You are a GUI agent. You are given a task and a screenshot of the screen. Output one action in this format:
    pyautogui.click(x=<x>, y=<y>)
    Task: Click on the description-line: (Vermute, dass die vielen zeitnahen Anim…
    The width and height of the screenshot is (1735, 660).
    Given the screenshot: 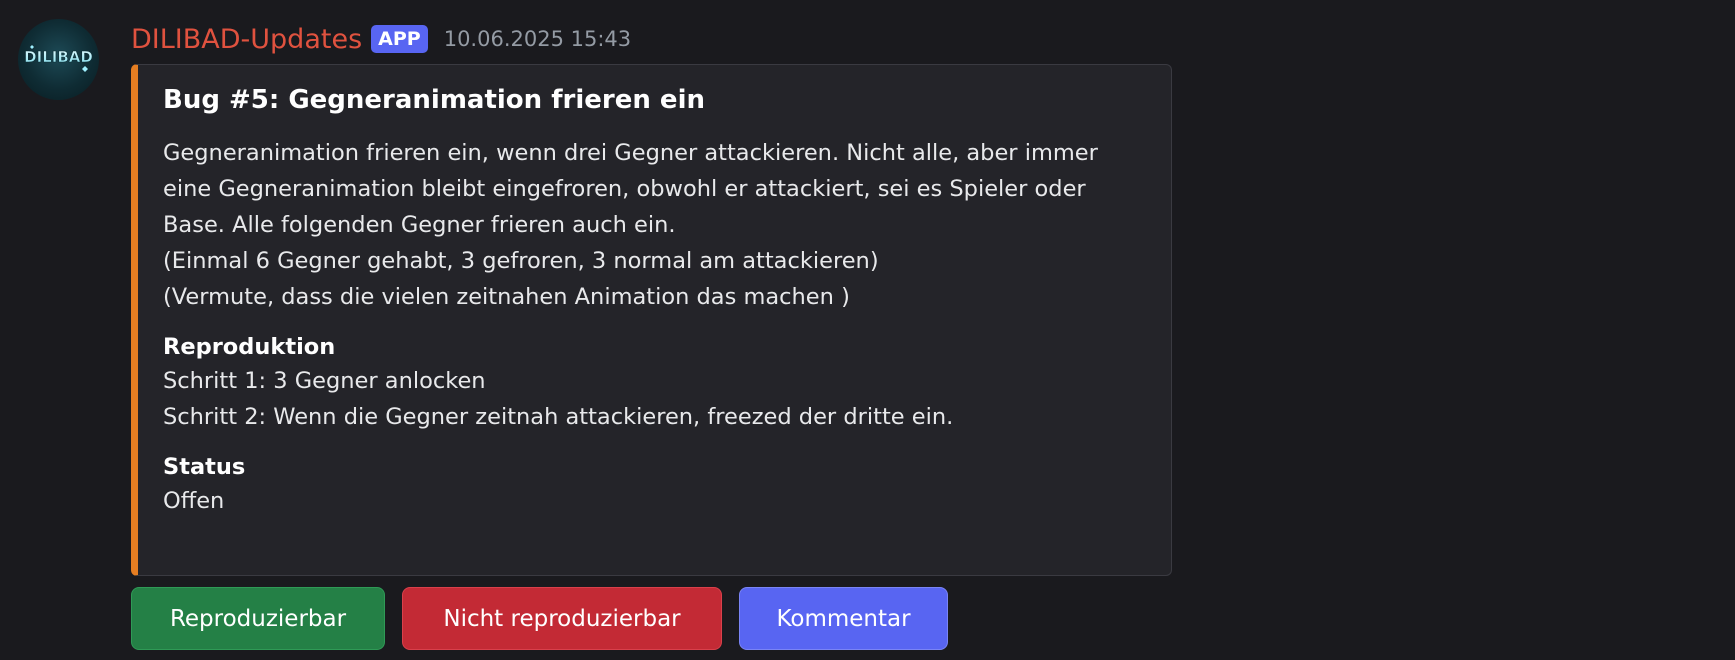 What is the action you would take?
    pyautogui.click(x=506, y=297)
    